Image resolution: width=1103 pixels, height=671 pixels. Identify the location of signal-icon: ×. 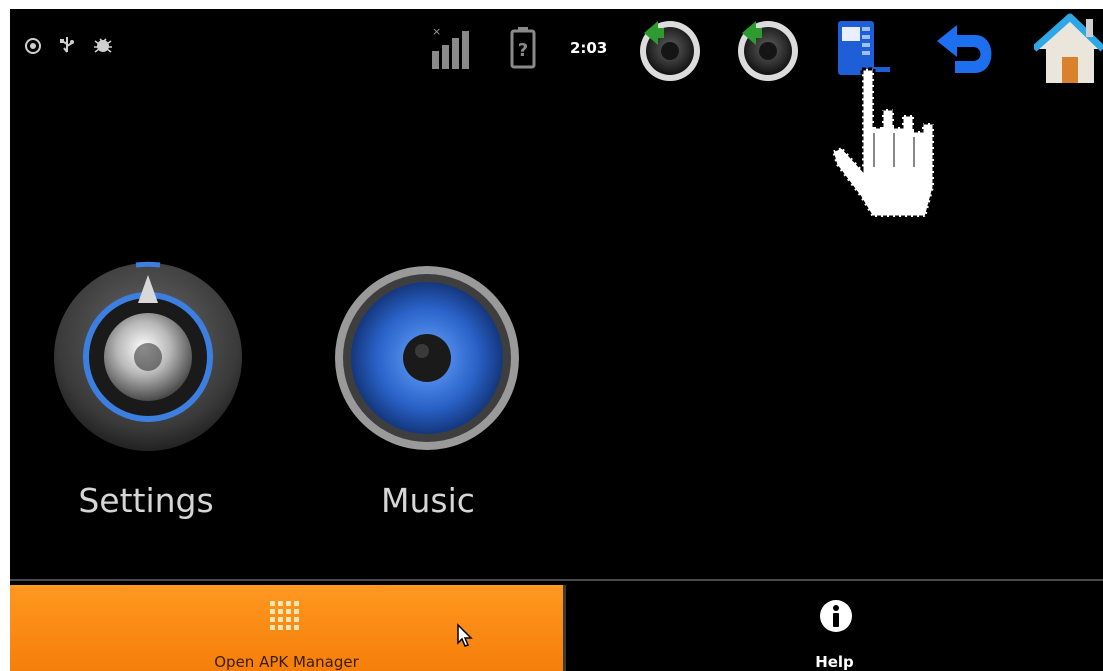
(450, 47).